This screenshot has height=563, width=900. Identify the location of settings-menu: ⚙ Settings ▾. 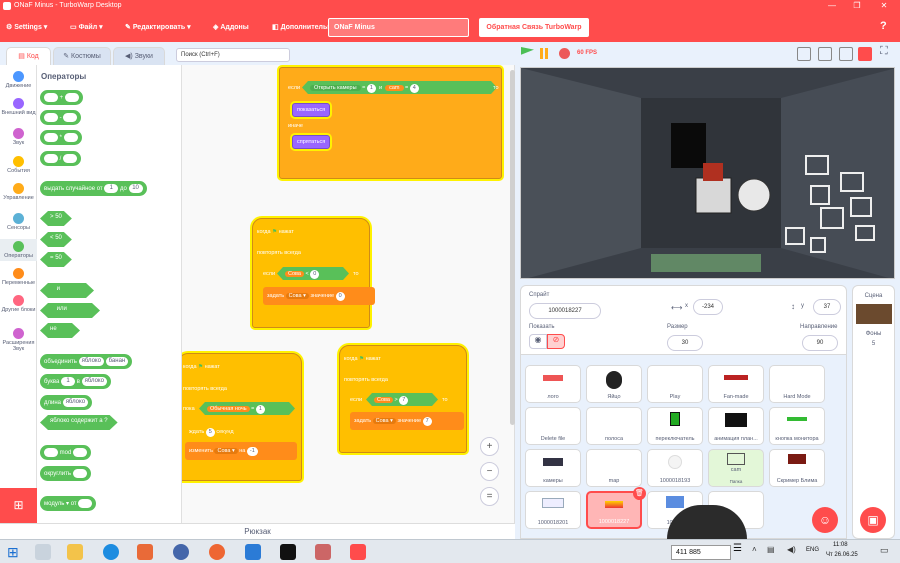
(26, 27).